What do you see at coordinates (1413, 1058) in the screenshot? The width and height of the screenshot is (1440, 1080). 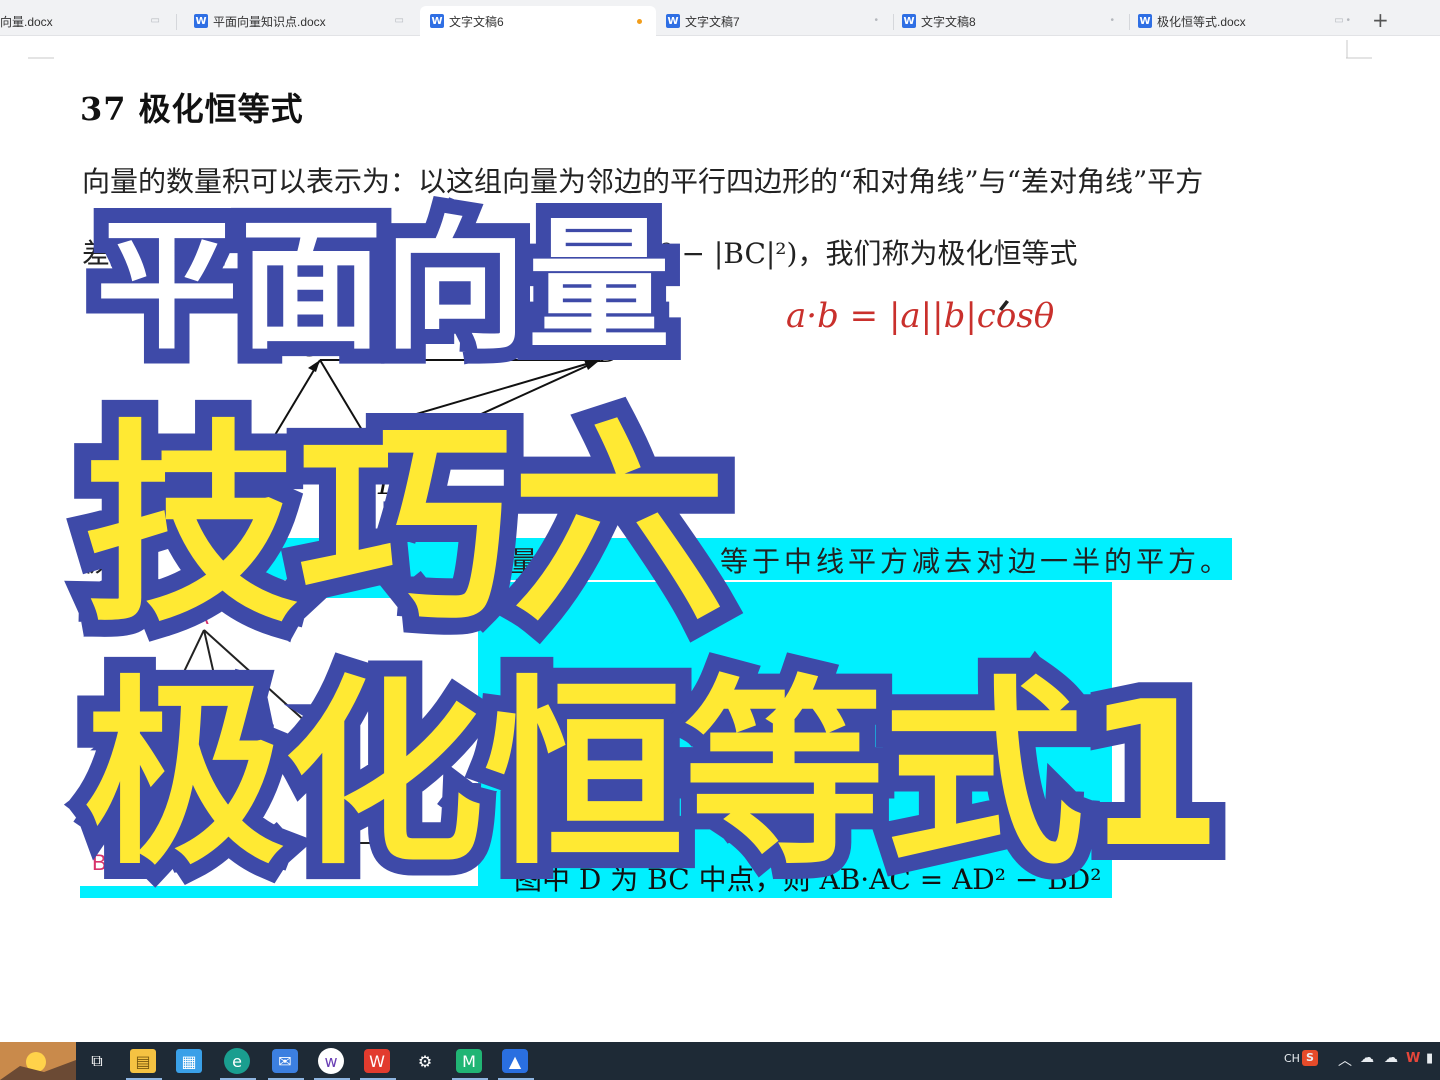 I see `wps-tray-icon: W` at bounding box center [1413, 1058].